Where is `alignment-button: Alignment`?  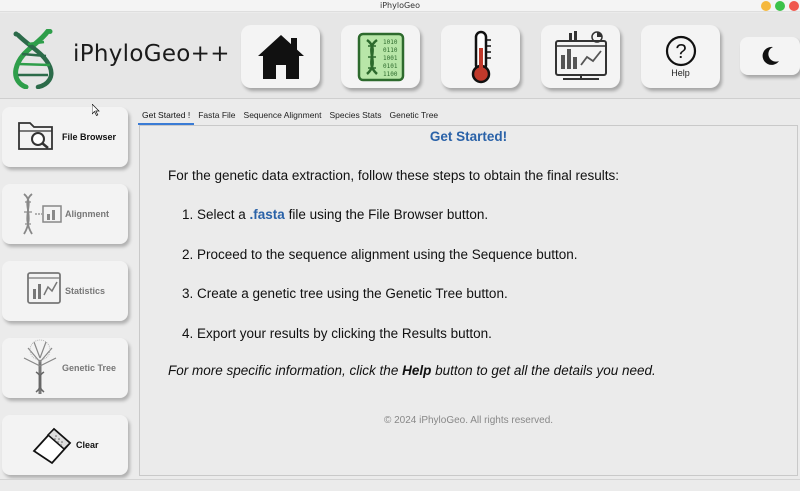 alignment-button: Alignment is located at coordinates (65, 214).